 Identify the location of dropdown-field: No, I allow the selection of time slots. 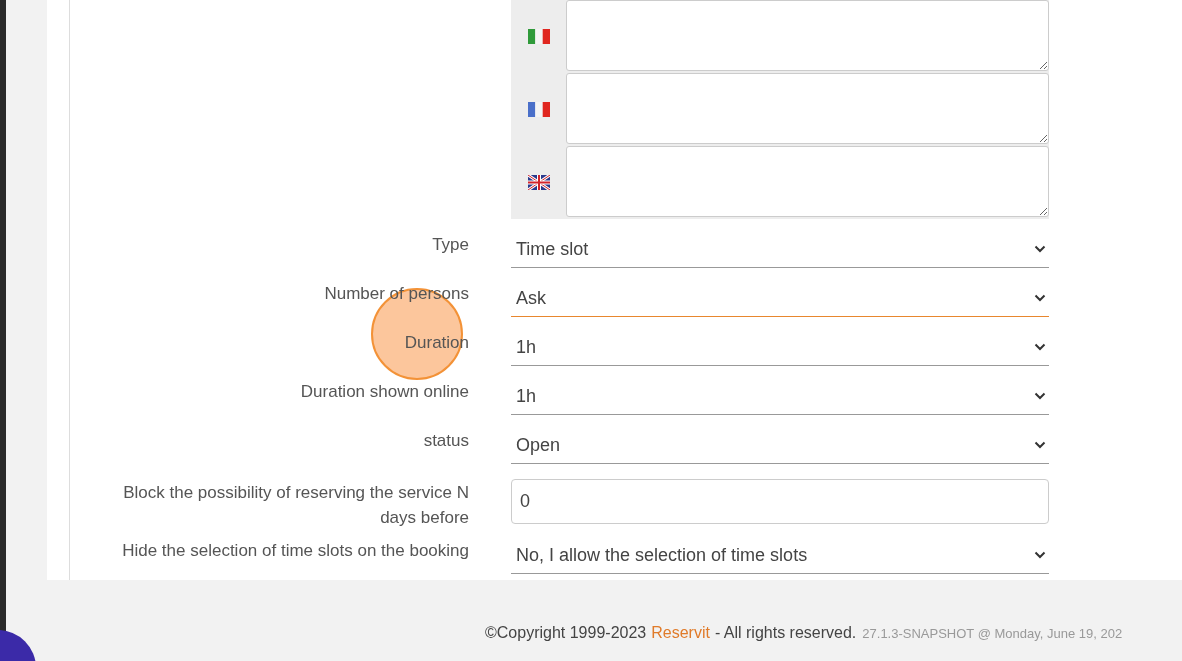
(780, 555).